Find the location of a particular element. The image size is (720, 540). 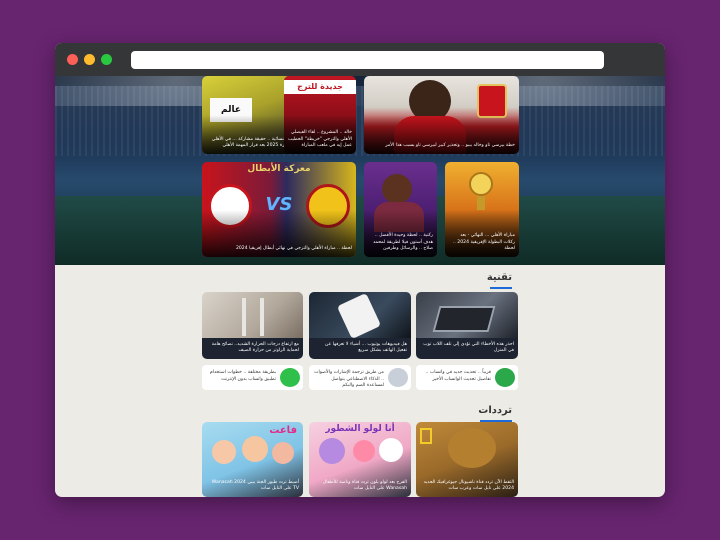

banner-text: فاعت is located at coordinates (283, 430).